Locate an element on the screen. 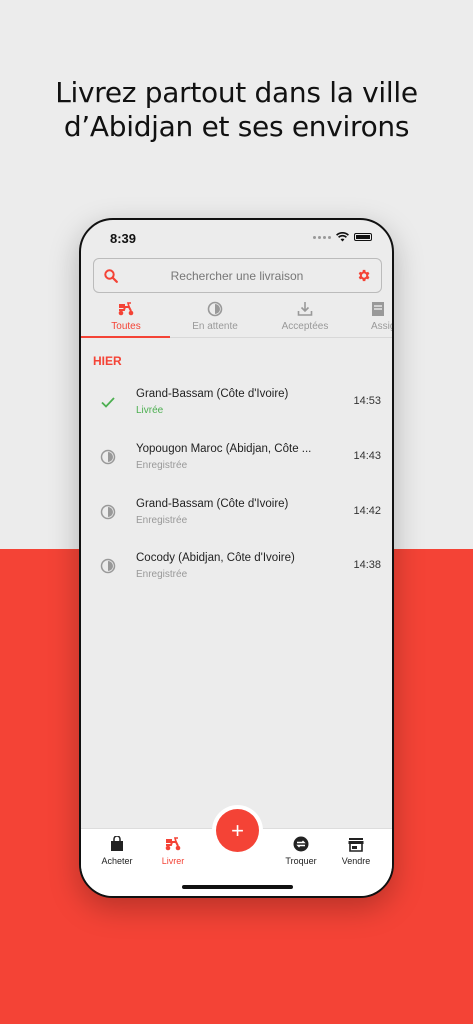 The height and width of the screenshot is (1024, 473). delivery-status: Livrée is located at coordinates (150, 410).